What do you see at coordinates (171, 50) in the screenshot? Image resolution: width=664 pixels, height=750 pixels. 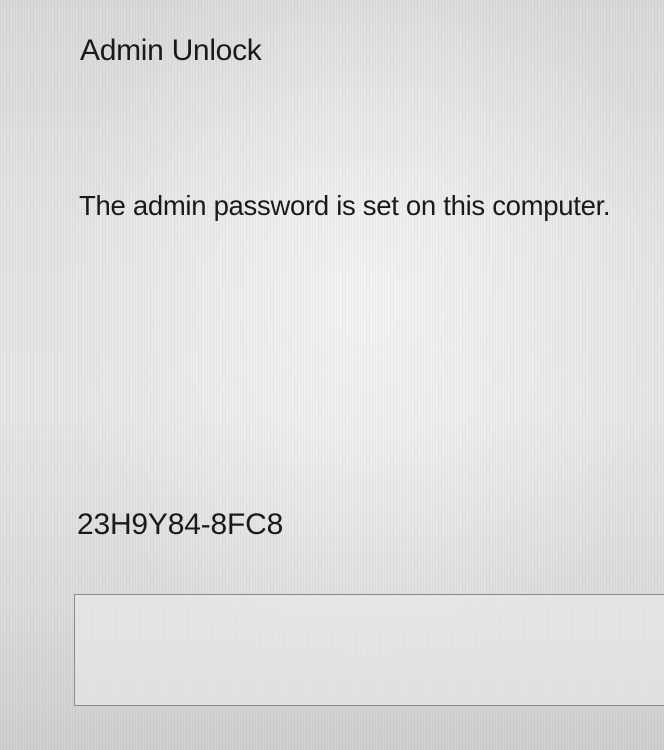 I see `dialog-title: Admin Unlock` at bounding box center [171, 50].